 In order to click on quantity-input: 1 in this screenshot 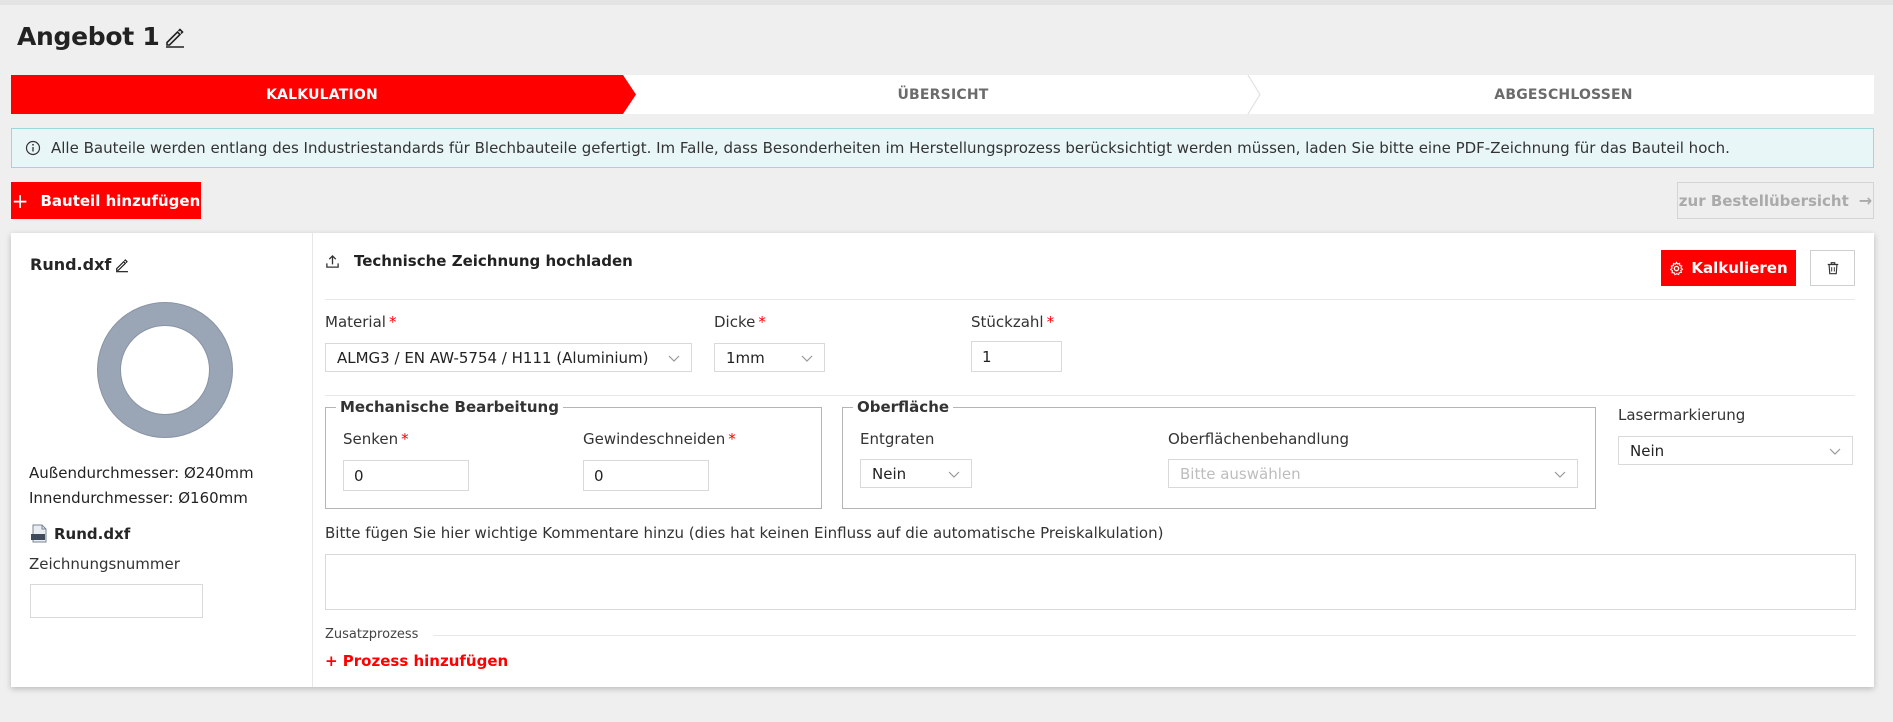, I will do `click(1016, 356)`.